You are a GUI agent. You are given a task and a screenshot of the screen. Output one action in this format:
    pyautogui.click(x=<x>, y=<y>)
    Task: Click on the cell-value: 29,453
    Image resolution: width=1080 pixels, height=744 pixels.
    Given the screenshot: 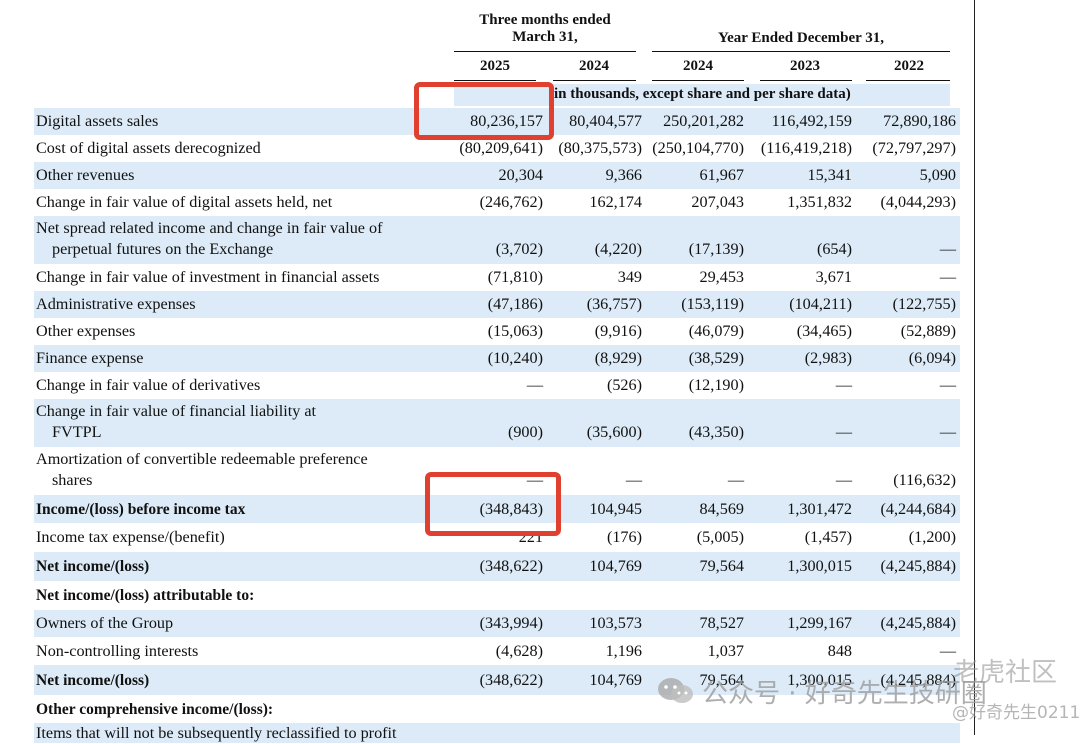 What is the action you would take?
    pyautogui.click(x=721, y=277)
    